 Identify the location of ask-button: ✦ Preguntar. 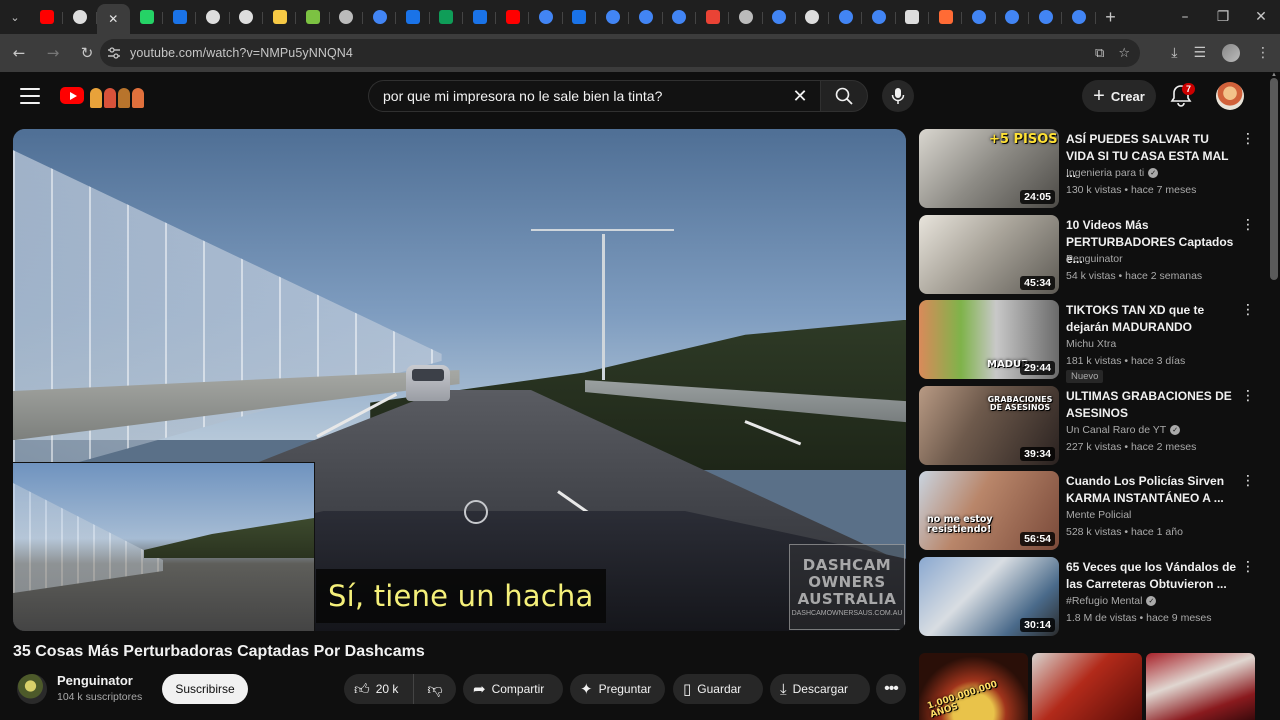
(617, 689).